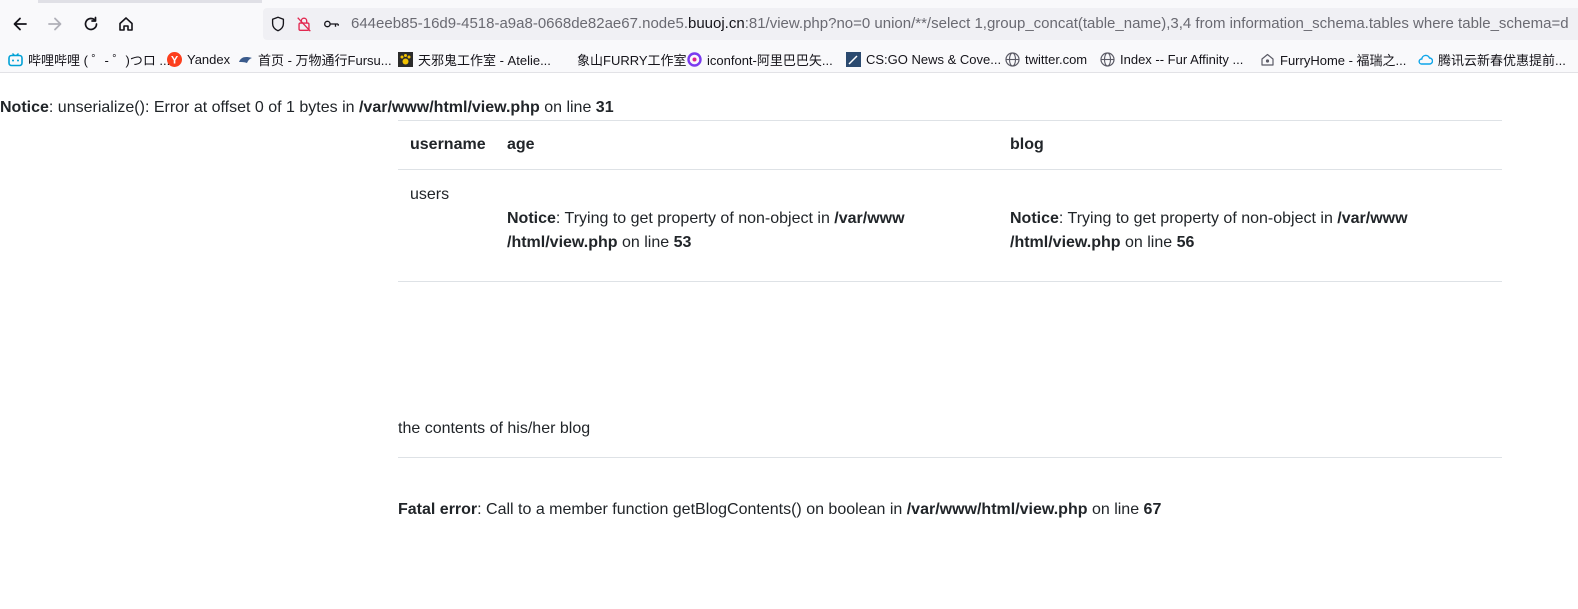 The width and height of the screenshot is (1578, 609). Describe the element at coordinates (1152, 509) in the screenshot. I see `fatal-line-number: 67` at that location.